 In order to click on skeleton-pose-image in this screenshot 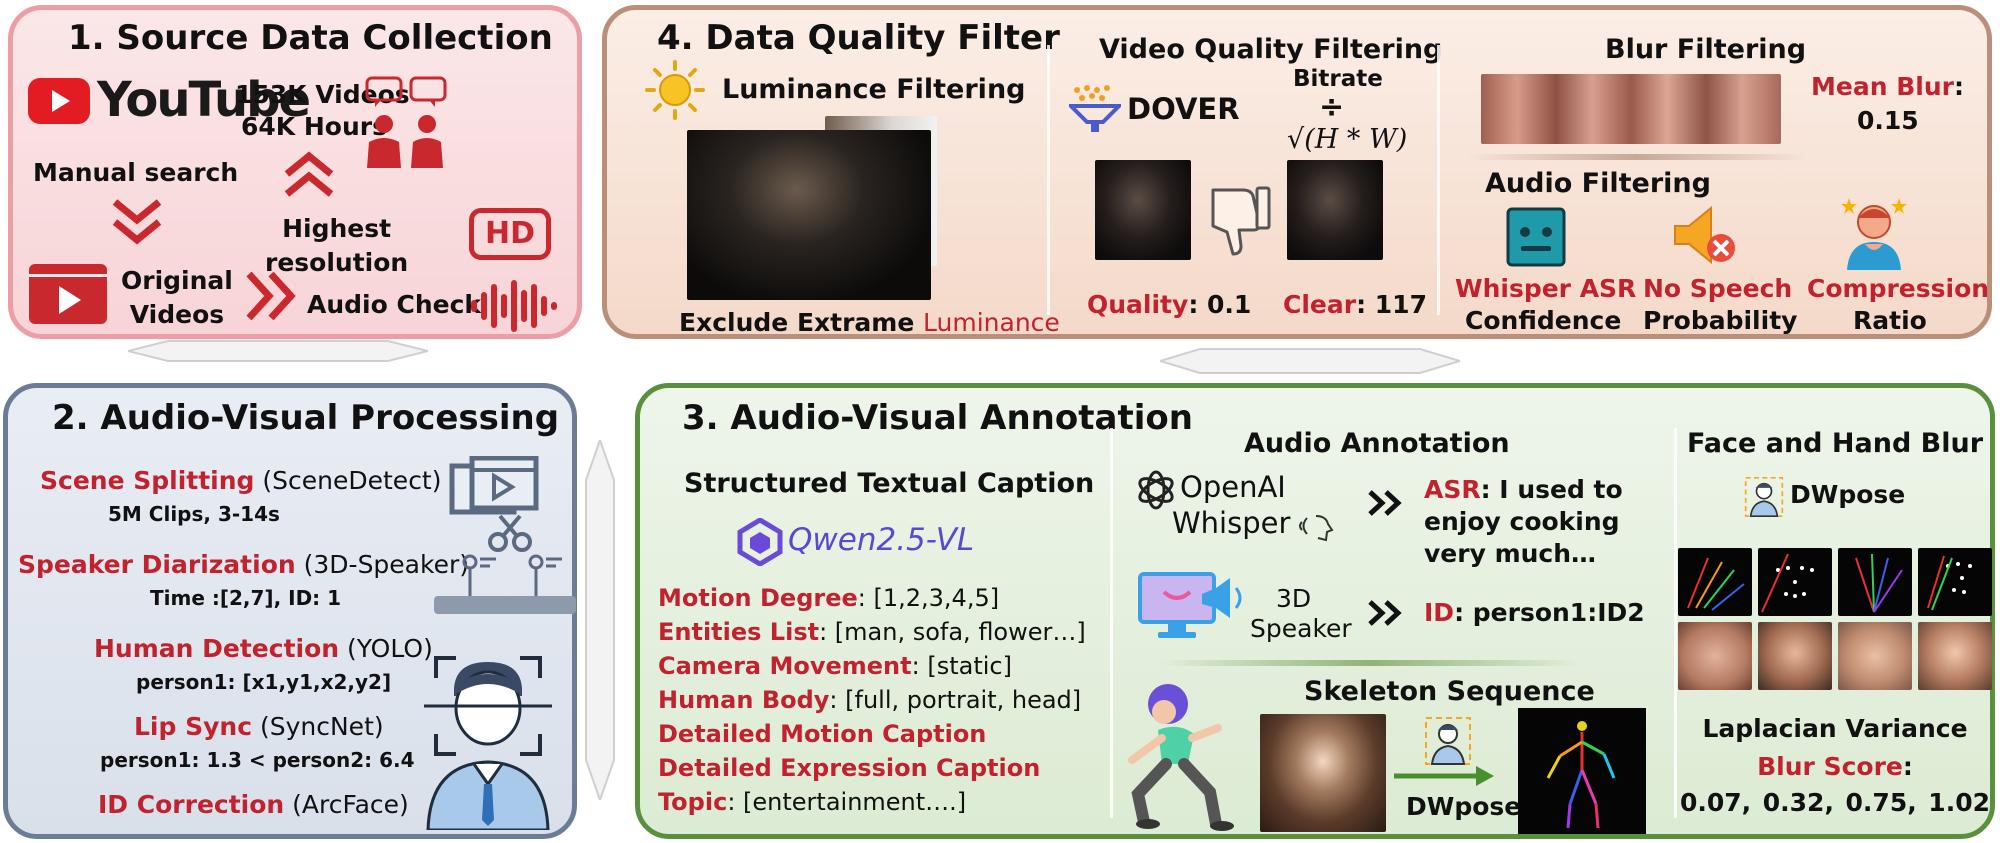, I will do `click(1582, 771)`.